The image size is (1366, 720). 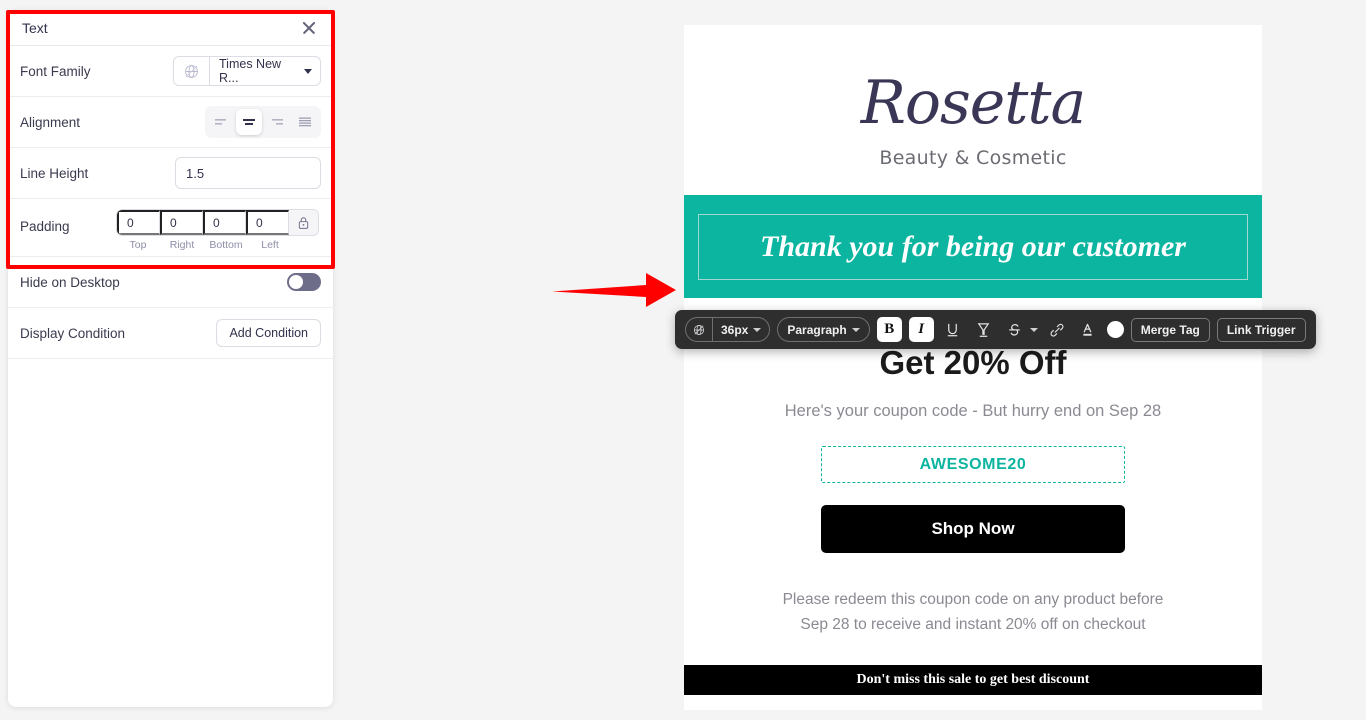 I want to click on padding-controls: Top Right Bottom Left, so click(x=218, y=230).